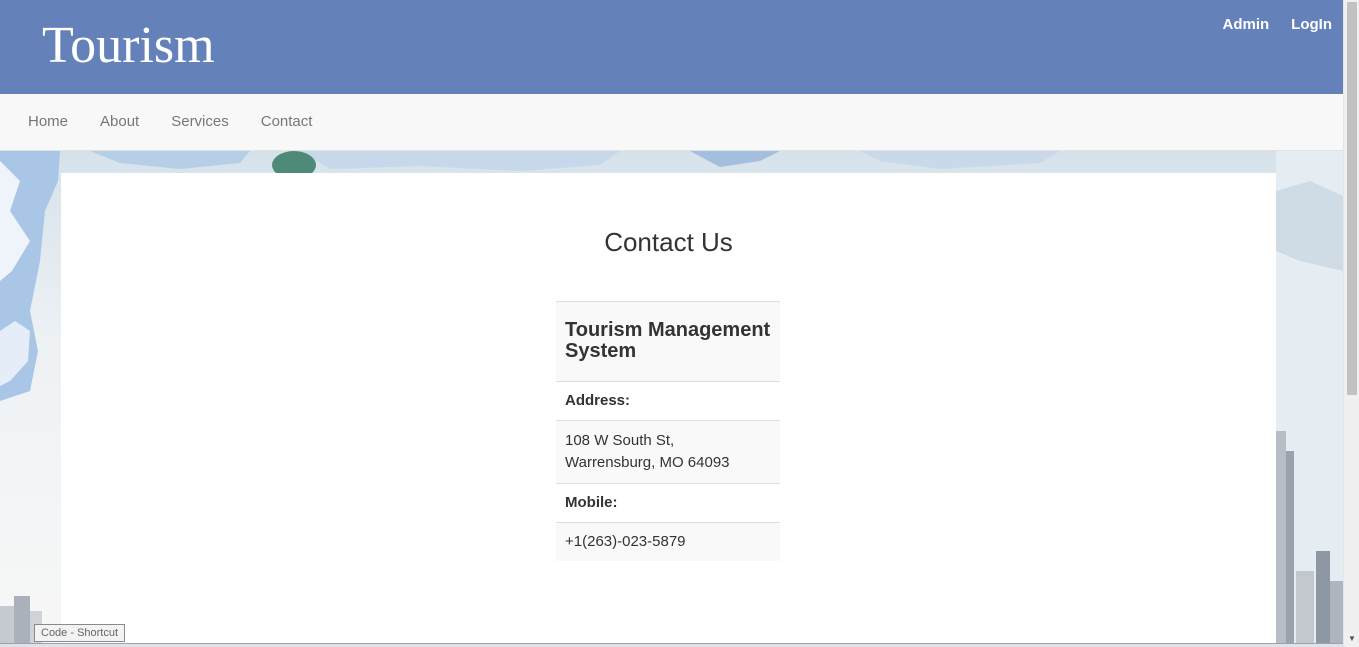  I want to click on table-row: Address:, so click(668, 401).